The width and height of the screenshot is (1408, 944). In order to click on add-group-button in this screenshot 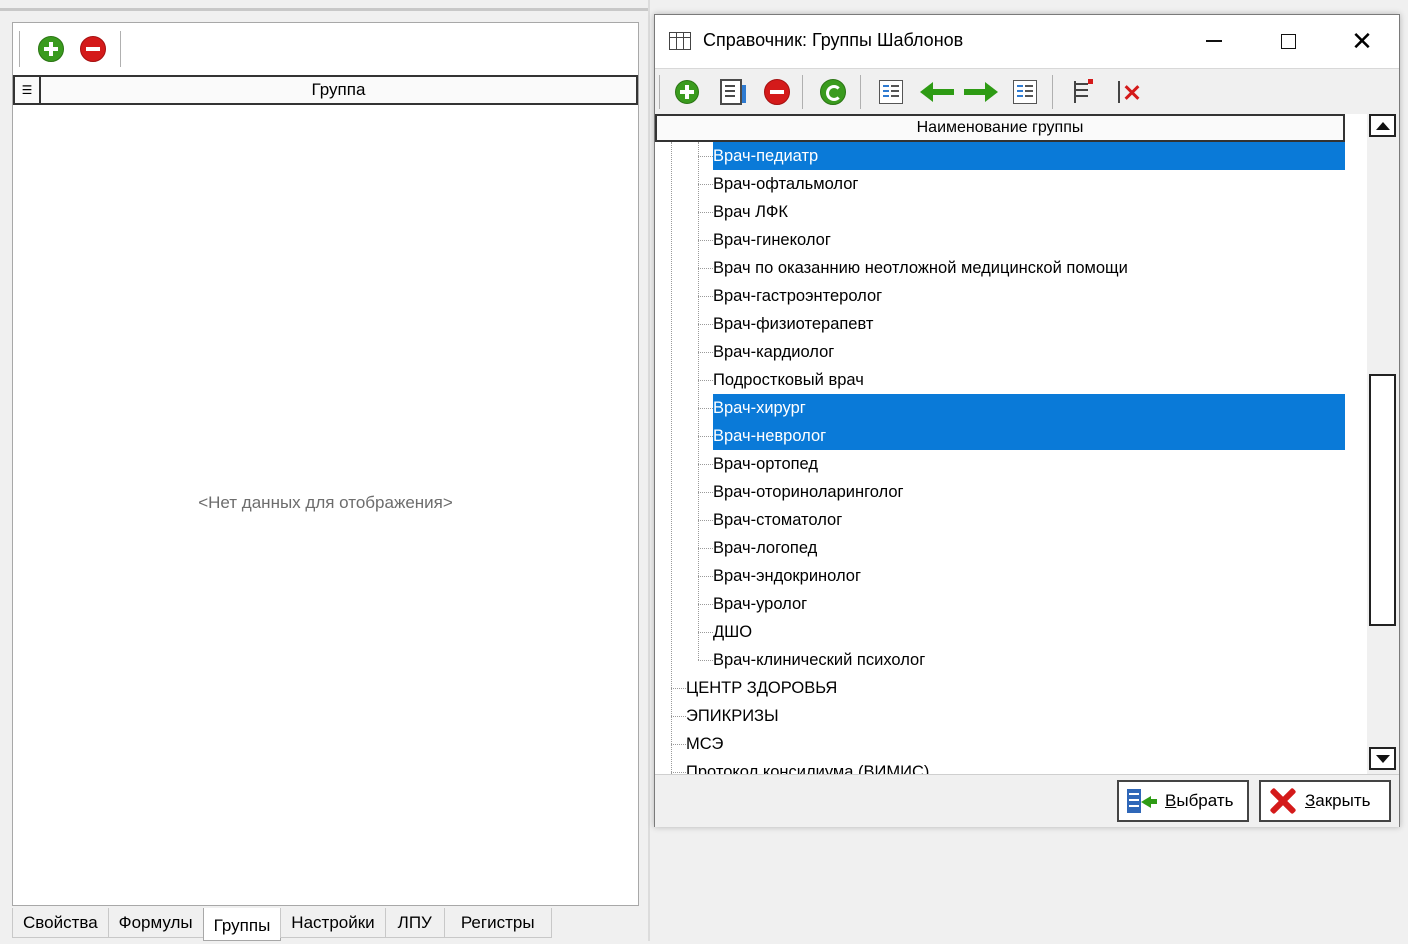, I will do `click(51, 49)`.